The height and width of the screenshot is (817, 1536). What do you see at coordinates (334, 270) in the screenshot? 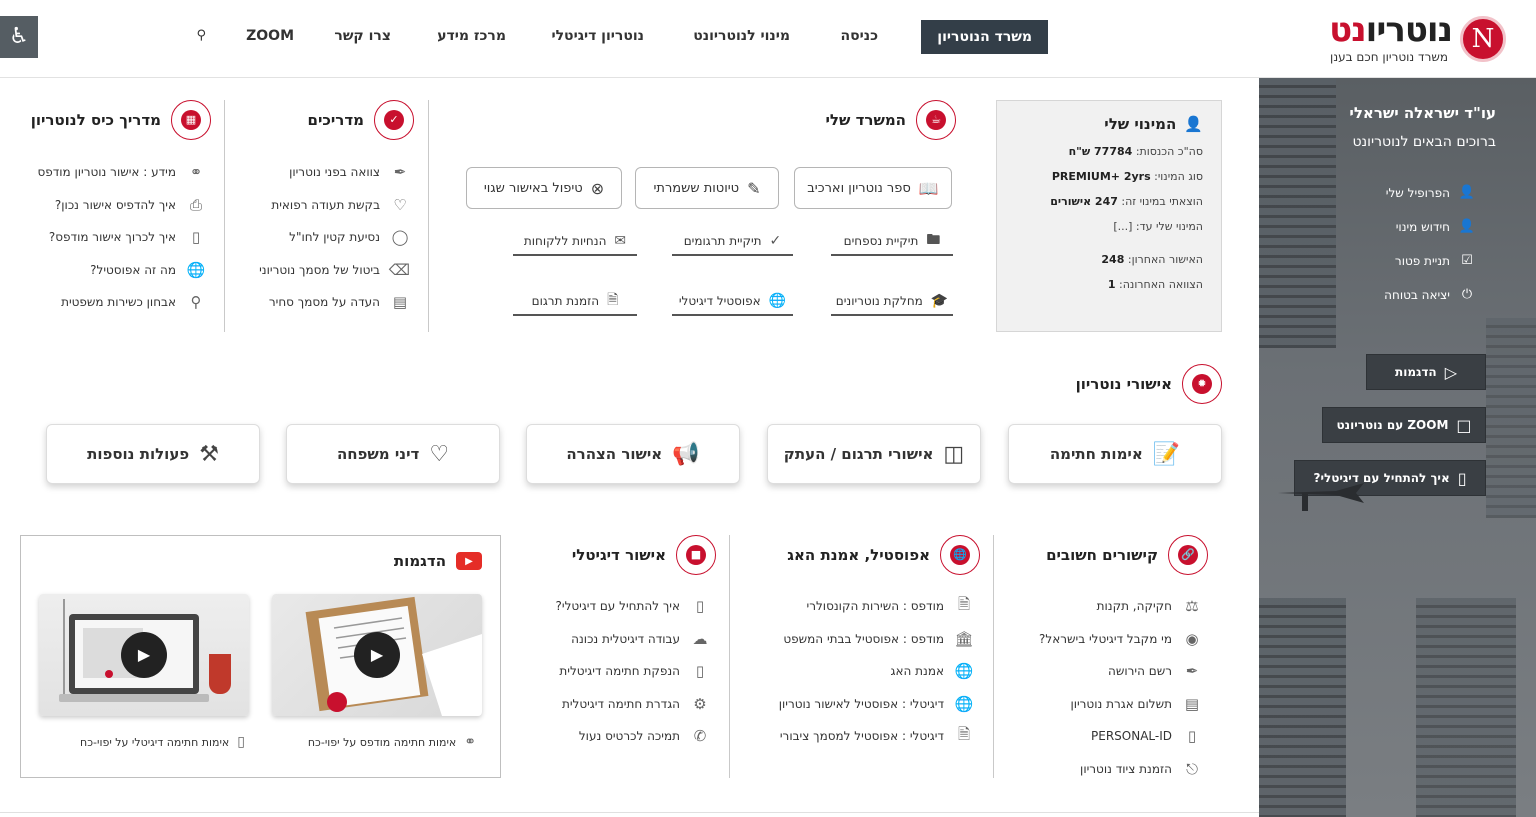
I see `guide-cancel-document: ⌫ ביטול של מסמך נוטריוני` at bounding box center [334, 270].